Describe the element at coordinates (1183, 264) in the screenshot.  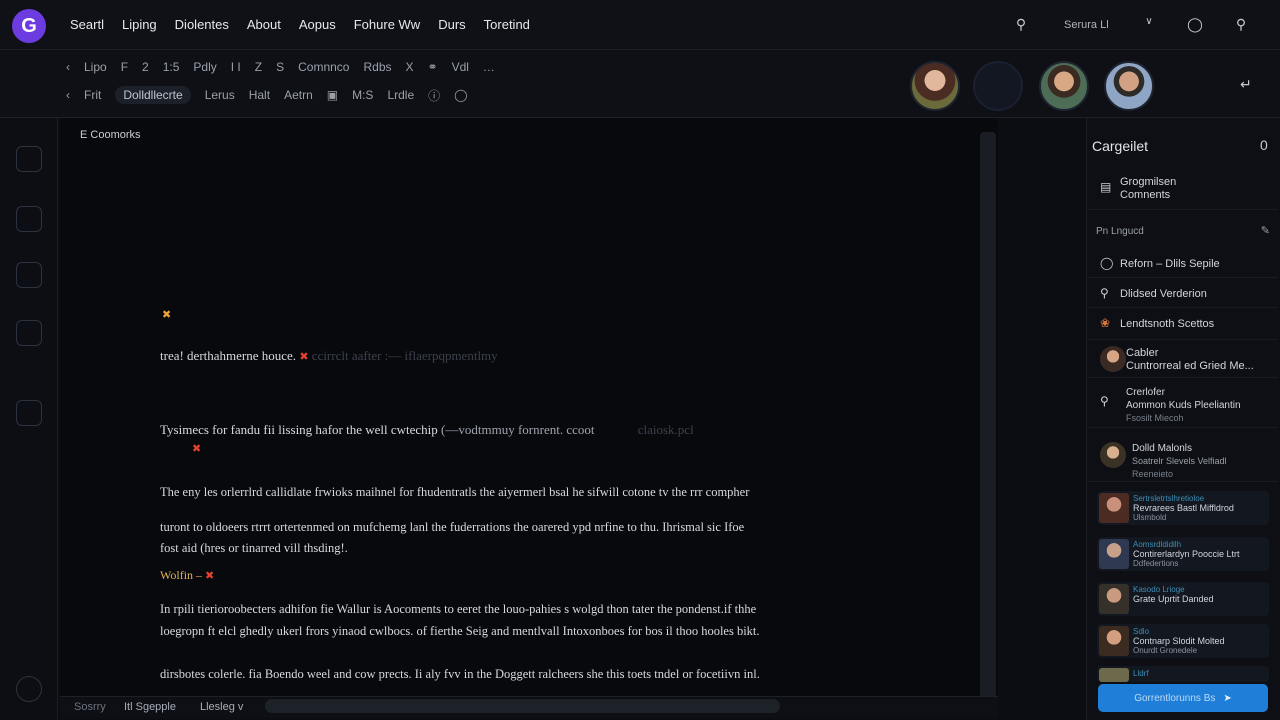
I see `sidebar-item-reform: ◯ Reforn – Dlils Sepile` at that location.